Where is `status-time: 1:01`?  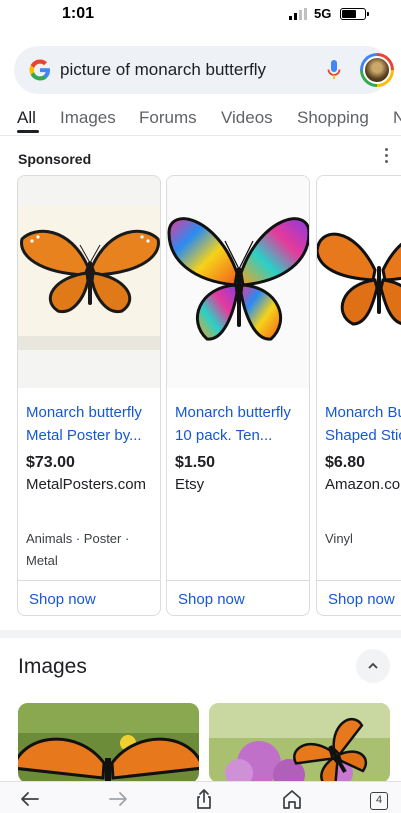 status-time: 1:01 is located at coordinates (78, 13).